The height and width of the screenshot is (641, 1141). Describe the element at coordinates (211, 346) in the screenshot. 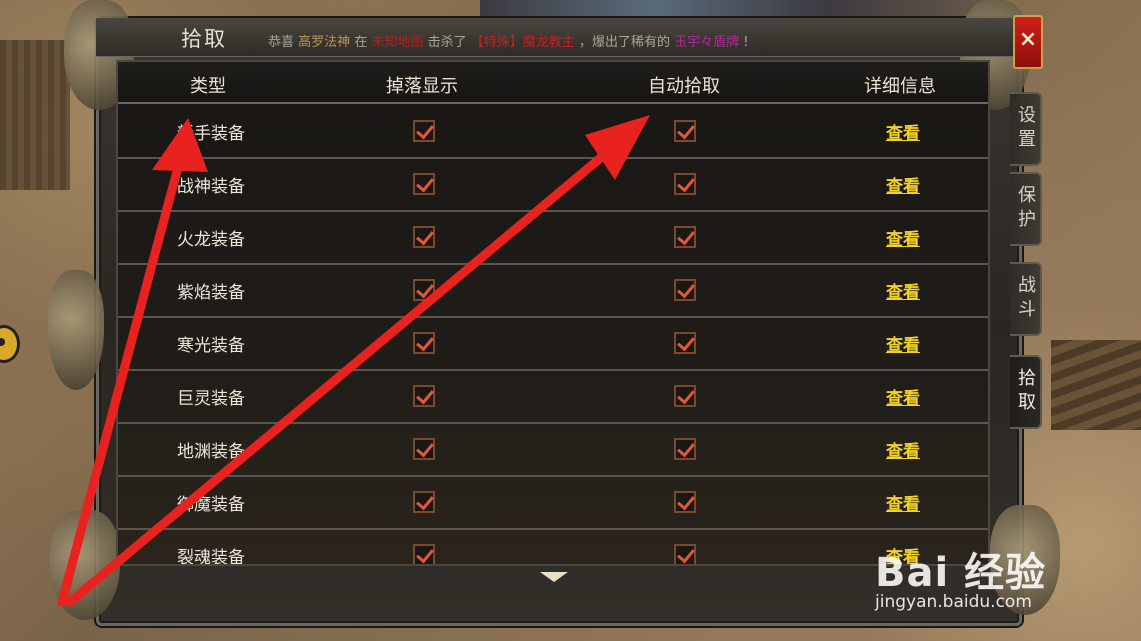

I see `item-type: 寒光装备` at that location.